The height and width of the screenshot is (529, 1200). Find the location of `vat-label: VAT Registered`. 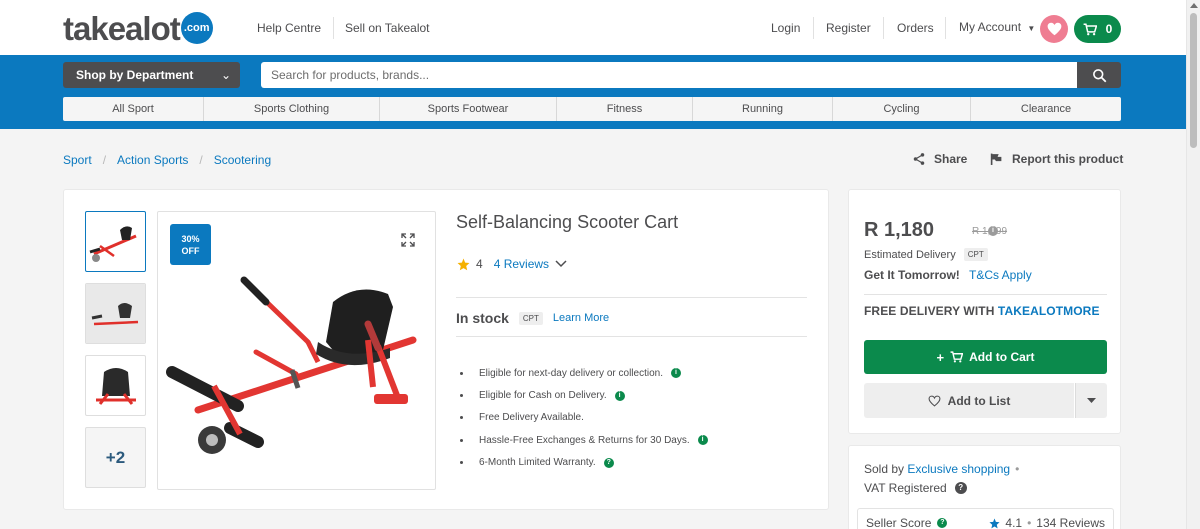

vat-label: VAT Registered is located at coordinates (905, 488).